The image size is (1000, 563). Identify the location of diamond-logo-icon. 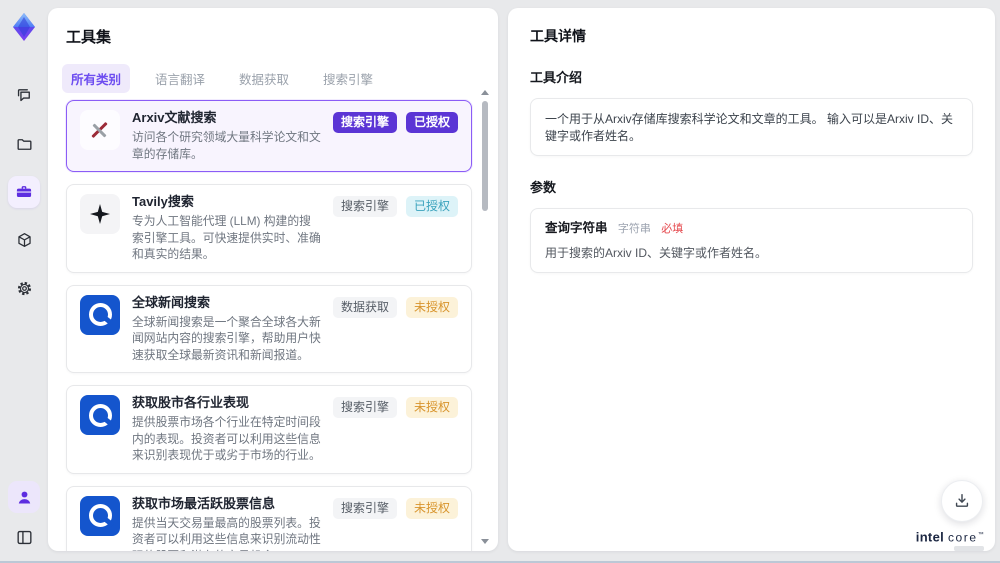
(24, 27).